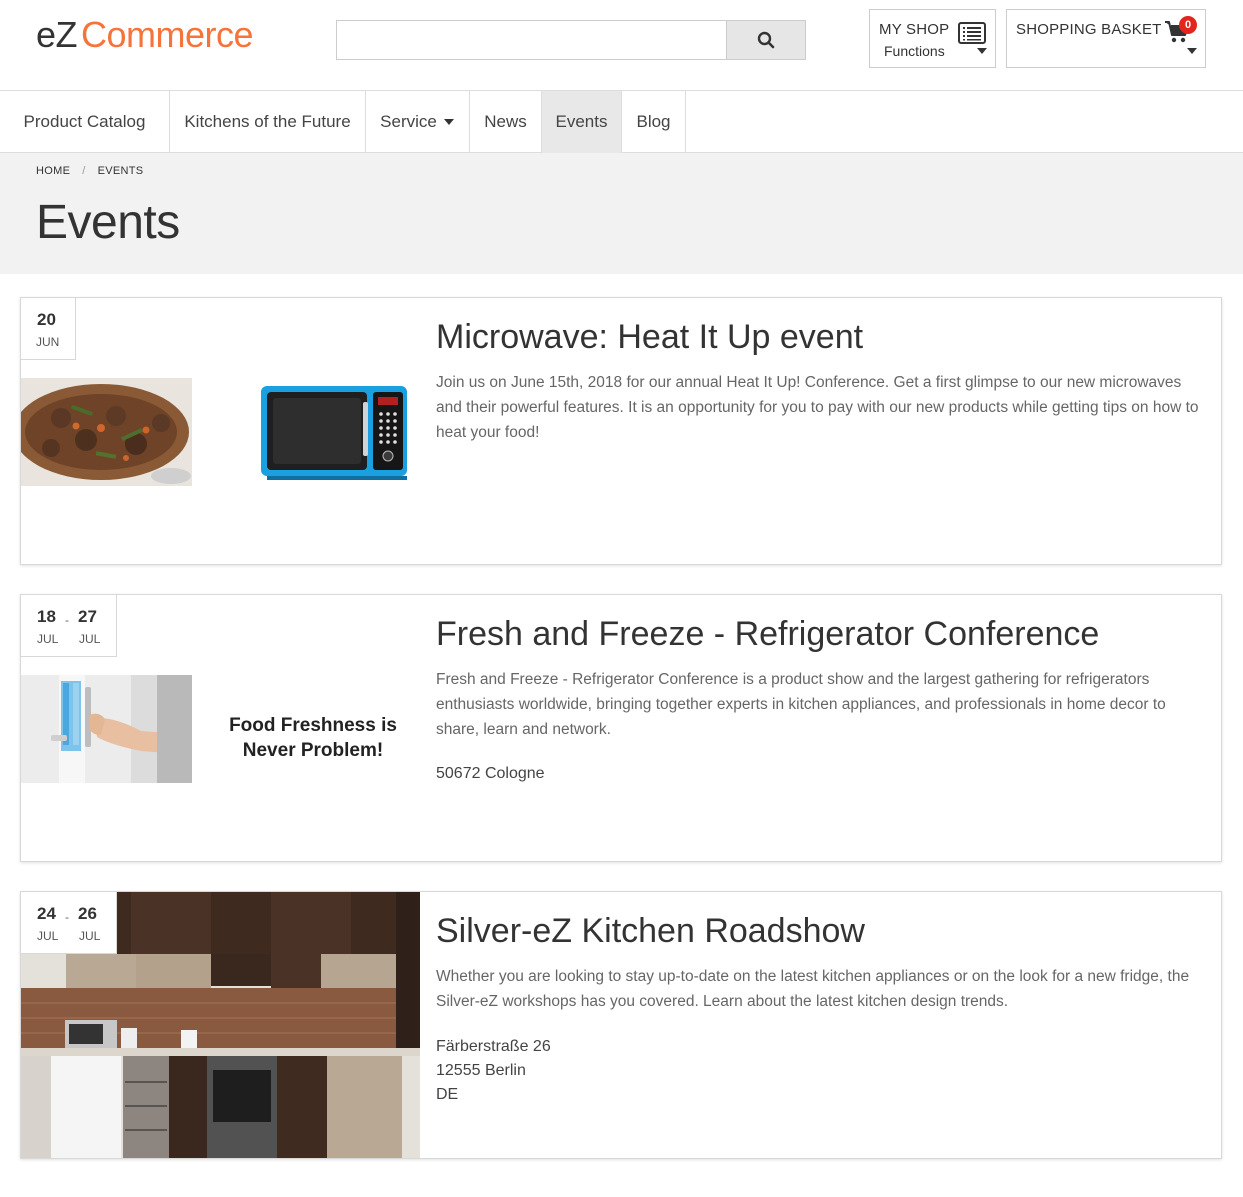  I want to click on event-food-image, so click(106, 432).